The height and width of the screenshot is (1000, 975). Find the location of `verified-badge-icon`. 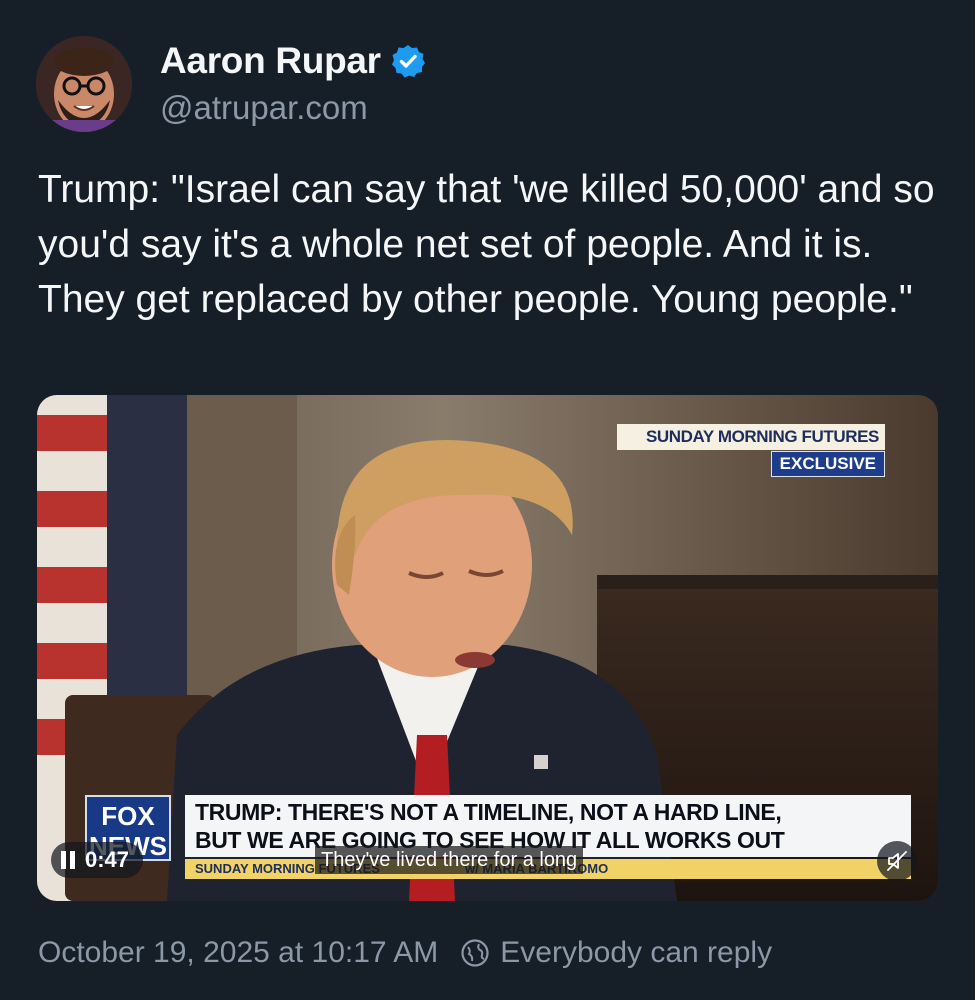

verified-badge-icon is located at coordinates (408, 61).